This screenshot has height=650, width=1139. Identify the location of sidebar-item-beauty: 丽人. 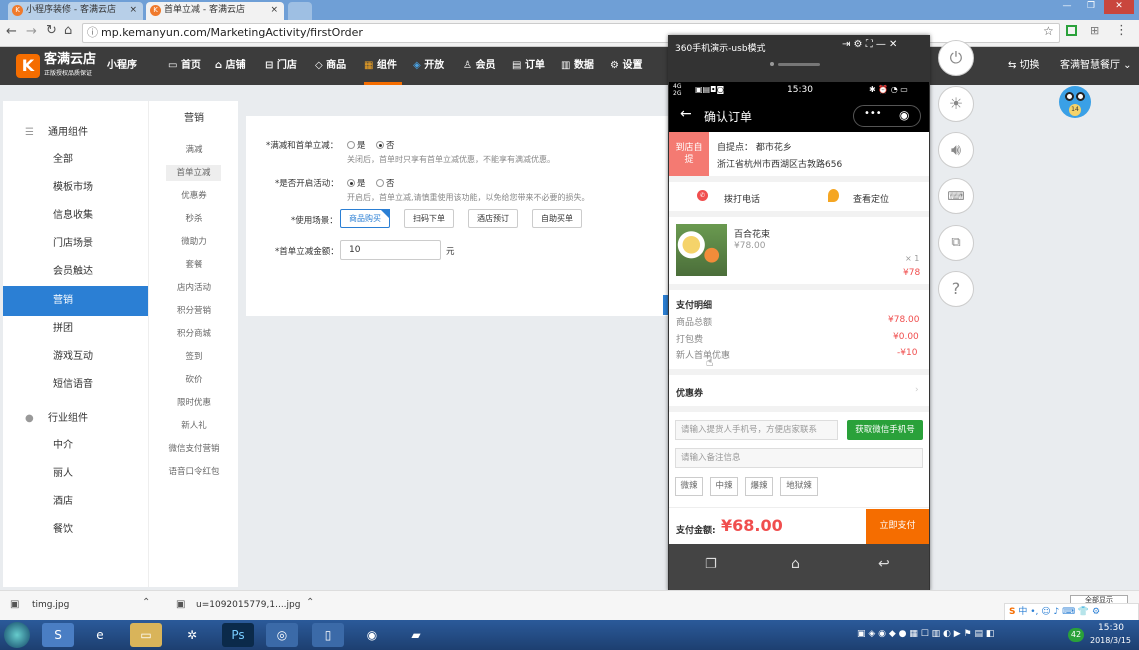
(75, 474).